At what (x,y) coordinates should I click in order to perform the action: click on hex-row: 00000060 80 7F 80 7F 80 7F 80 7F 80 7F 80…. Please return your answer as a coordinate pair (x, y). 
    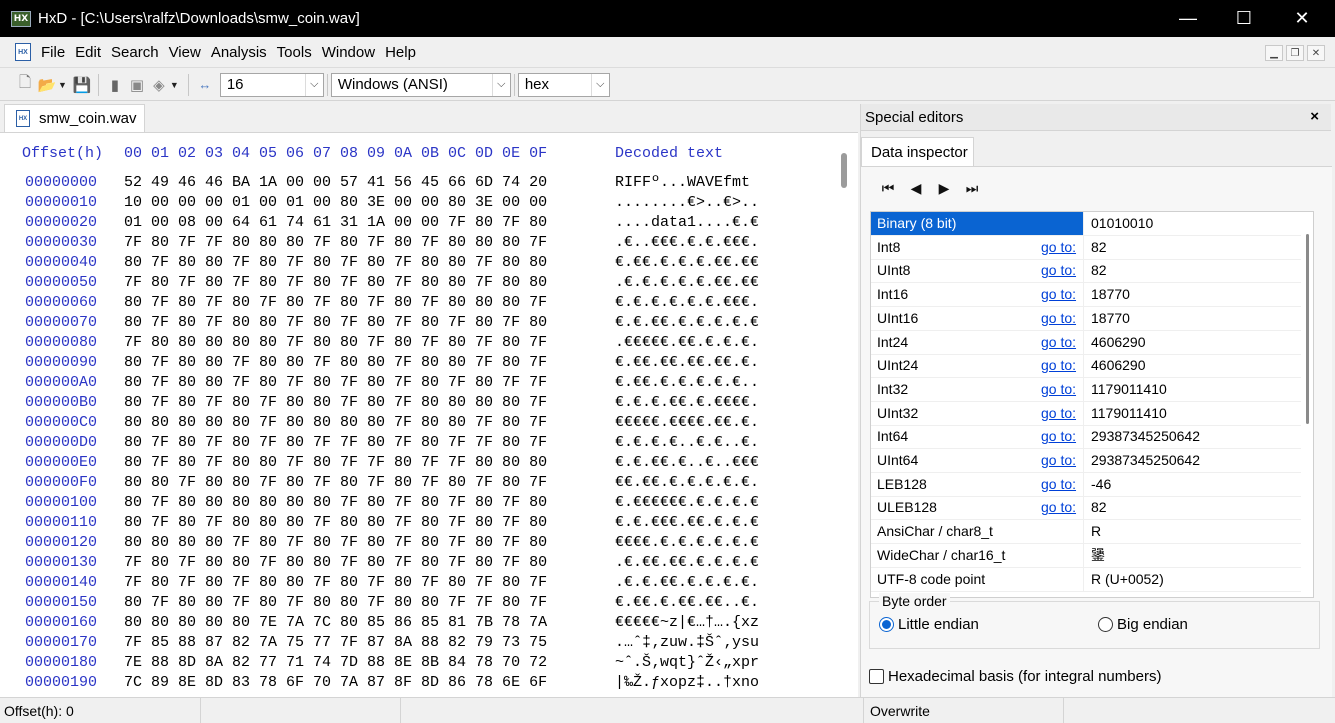
    Looking at the image, I should click on (420, 303).